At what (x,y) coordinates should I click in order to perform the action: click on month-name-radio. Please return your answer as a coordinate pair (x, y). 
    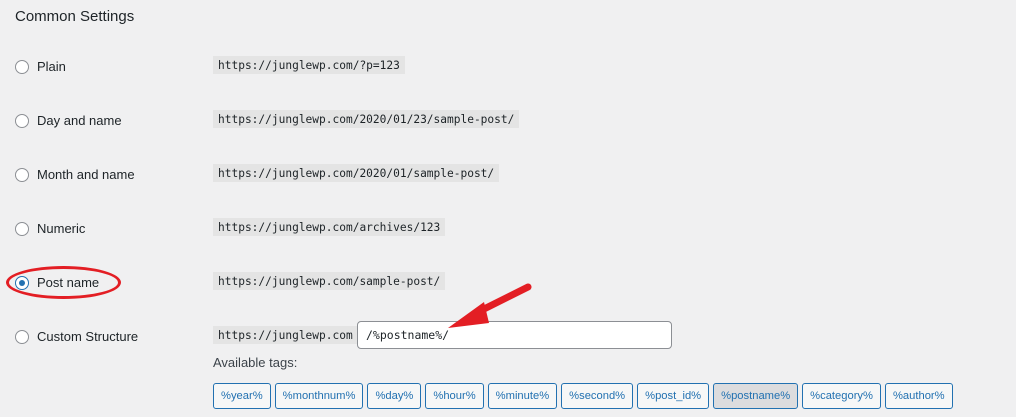
    Looking at the image, I should click on (22, 175).